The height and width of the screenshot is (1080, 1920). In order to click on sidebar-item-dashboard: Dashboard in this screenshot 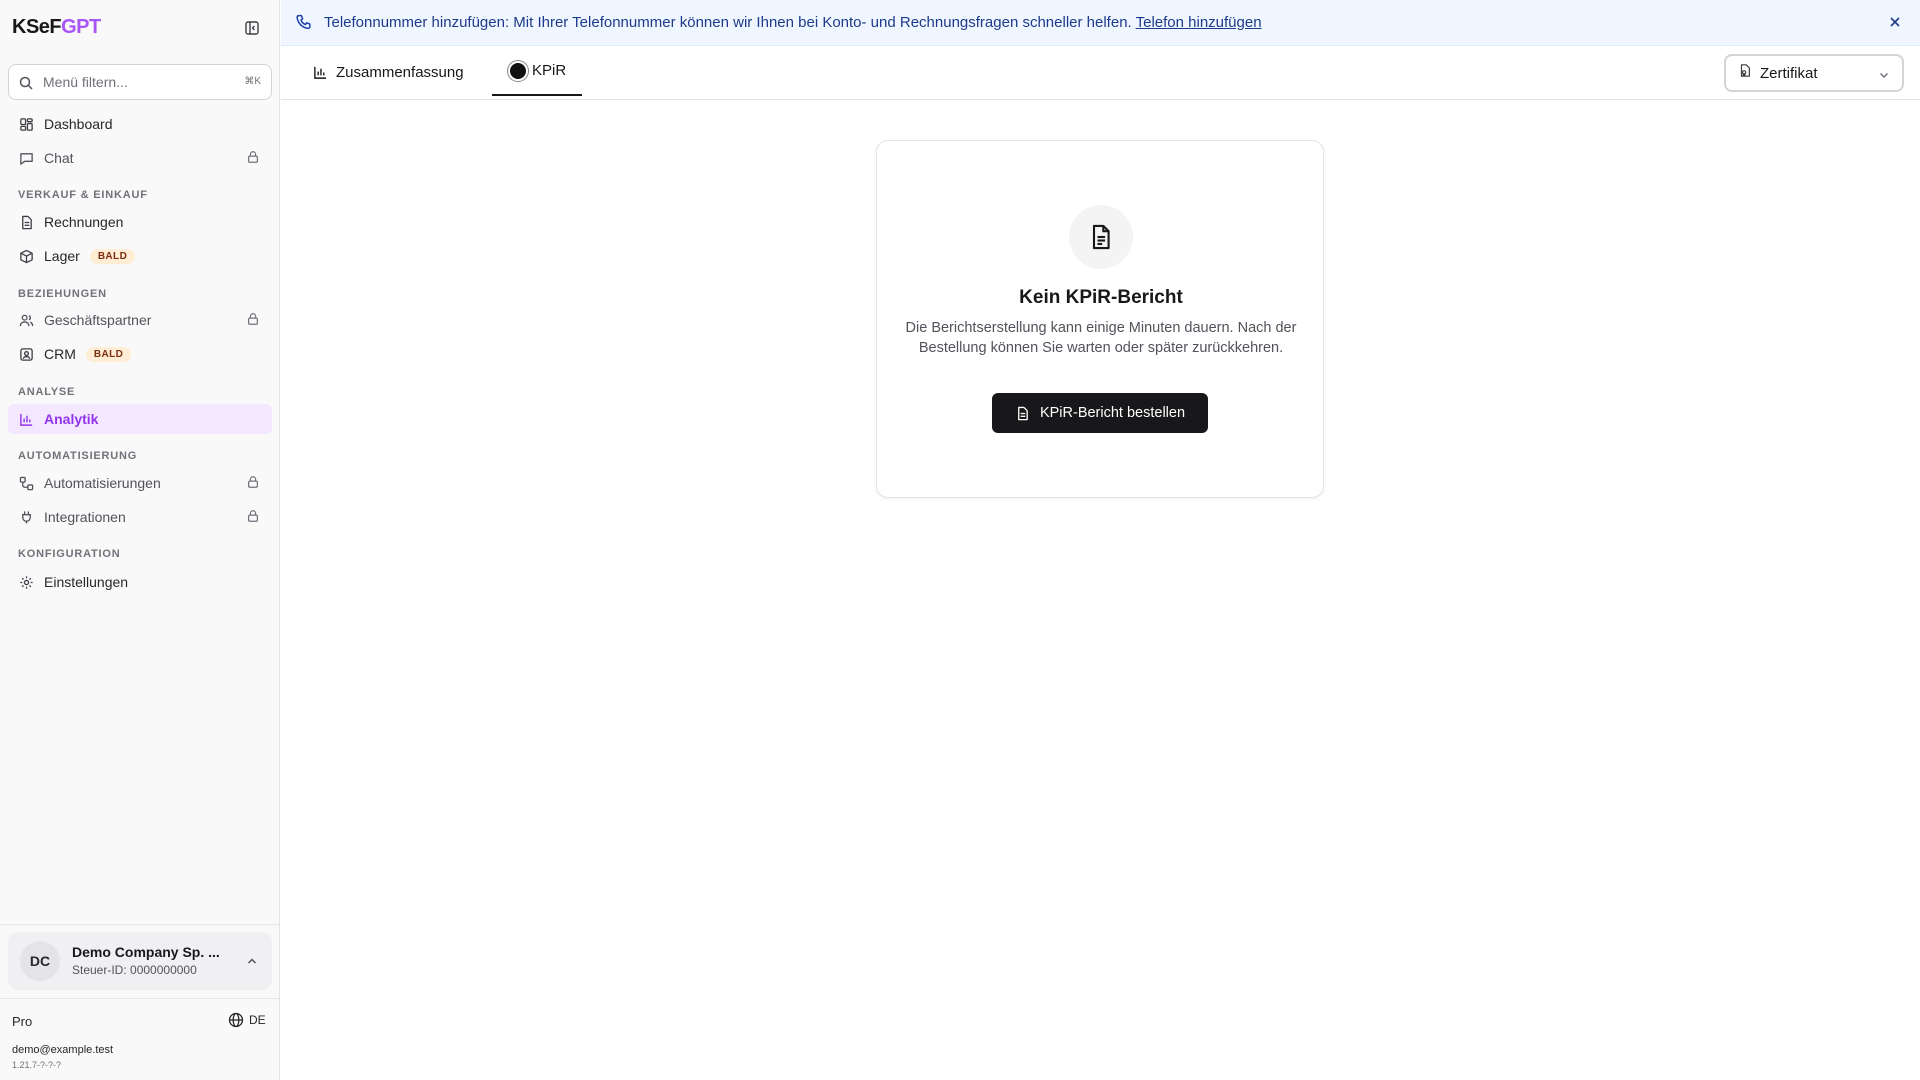, I will do `click(140, 124)`.